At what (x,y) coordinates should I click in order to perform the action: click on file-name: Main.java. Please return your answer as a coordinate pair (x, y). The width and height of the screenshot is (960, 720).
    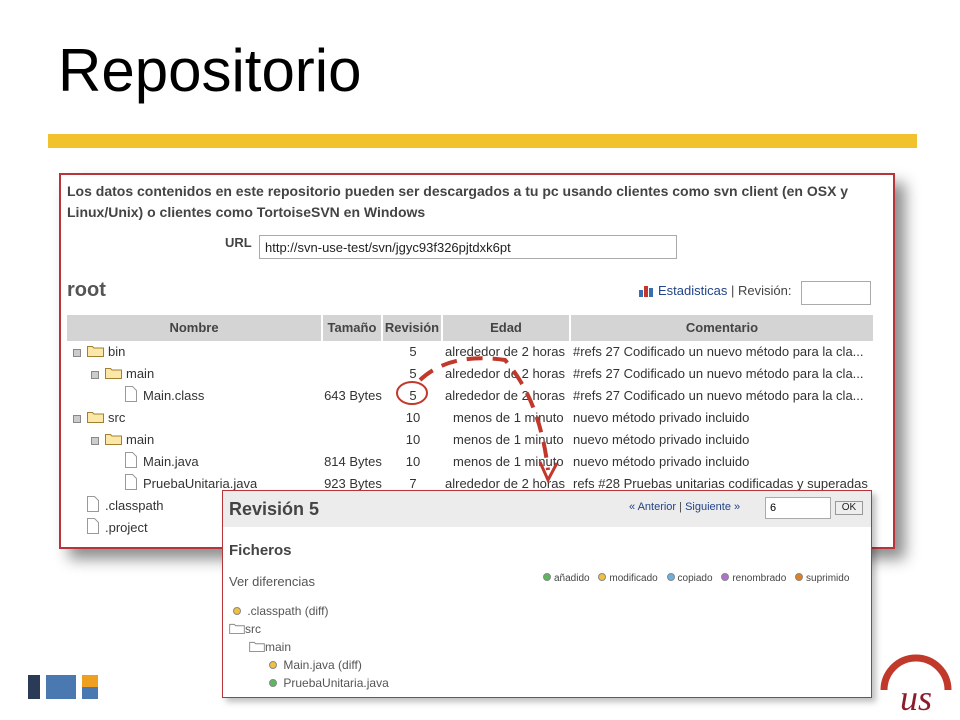
    Looking at the image, I should click on (171, 462).